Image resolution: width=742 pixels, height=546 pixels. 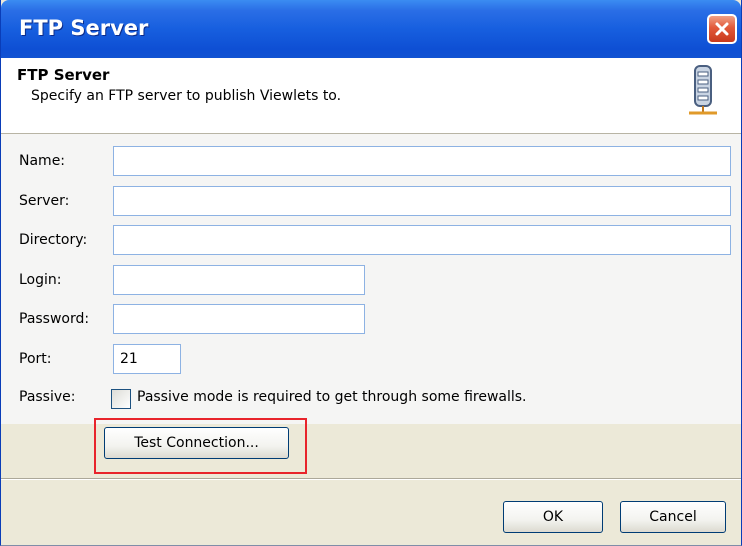 I want to click on window-title: FTP Server, so click(x=84, y=28).